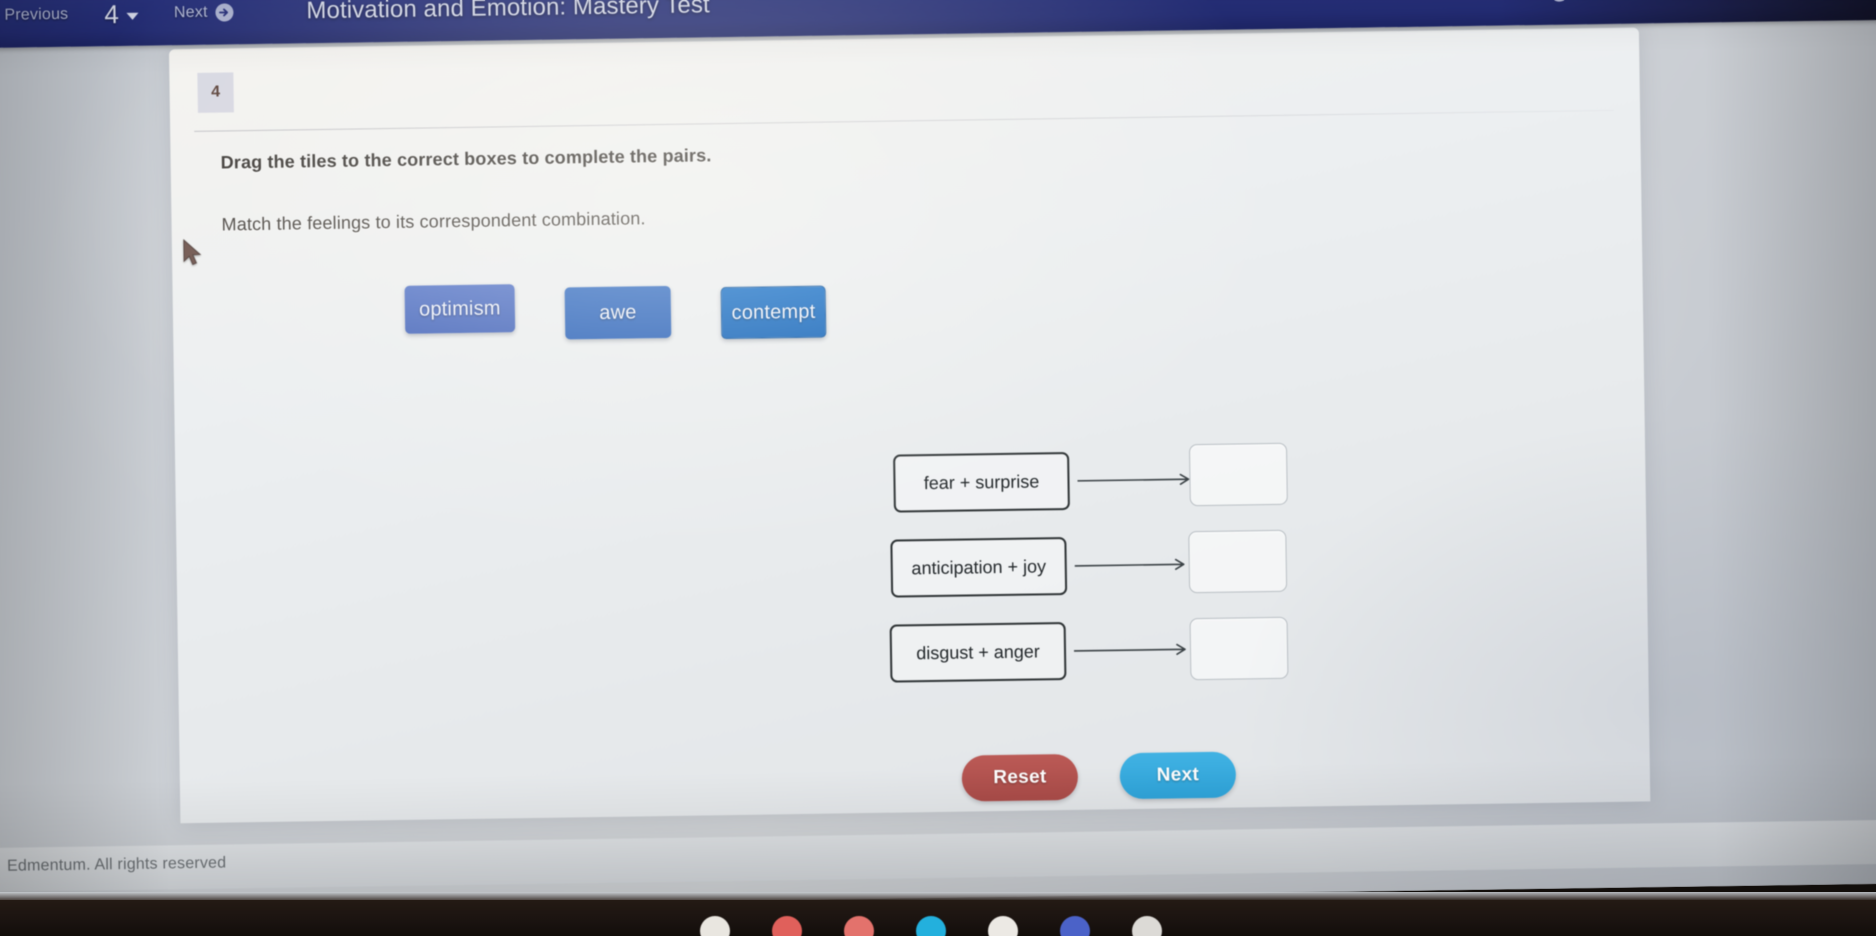 This screenshot has height=936, width=1876. Describe the element at coordinates (938, 855) in the screenshot. I see `page-footer: Edmentum. All rights reserved` at that location.